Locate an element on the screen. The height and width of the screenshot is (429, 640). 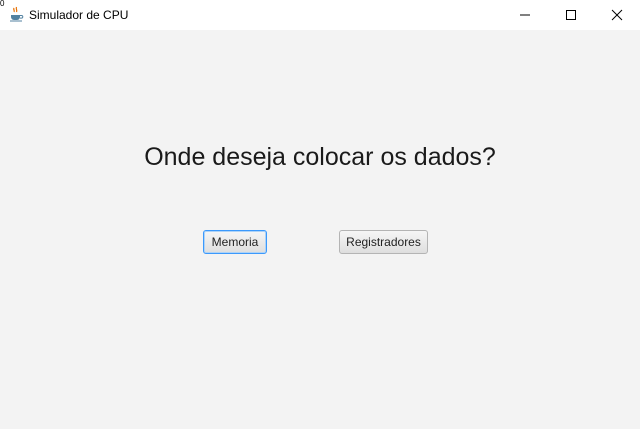
minimize-button is located at coordinates (525, 15).